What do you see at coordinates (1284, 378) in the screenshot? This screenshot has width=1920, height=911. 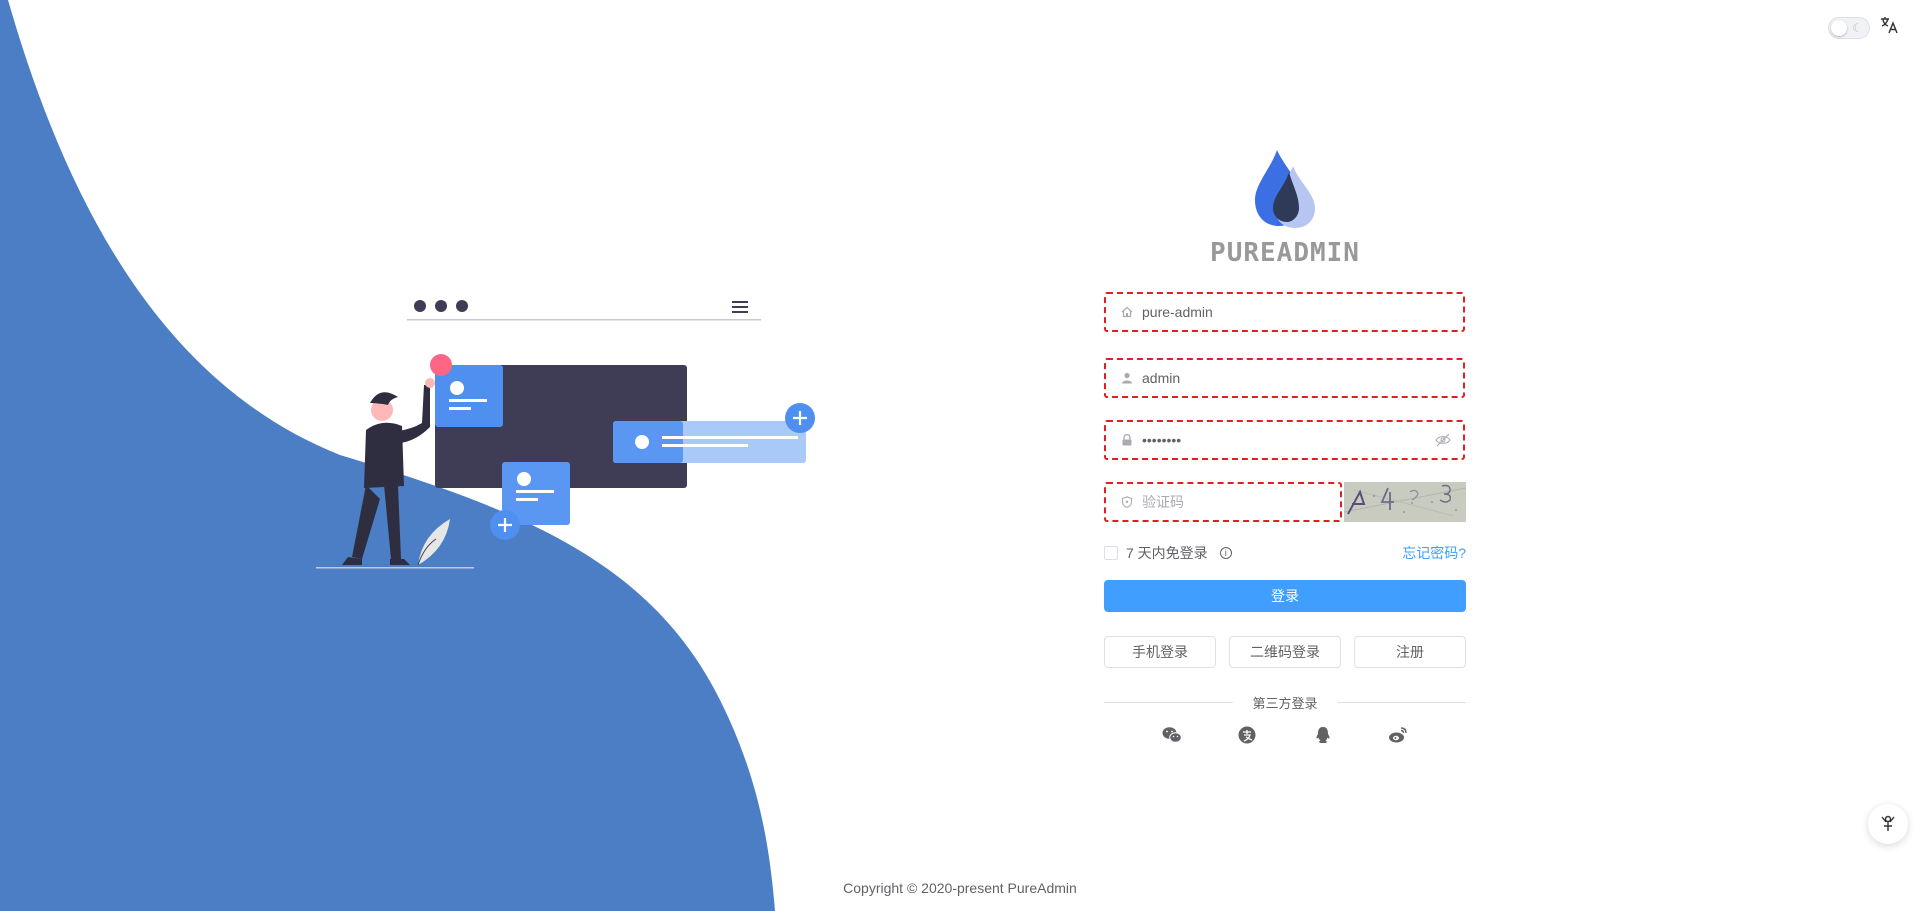 I see `username-input: admin` at bounding box center [1284, 378].